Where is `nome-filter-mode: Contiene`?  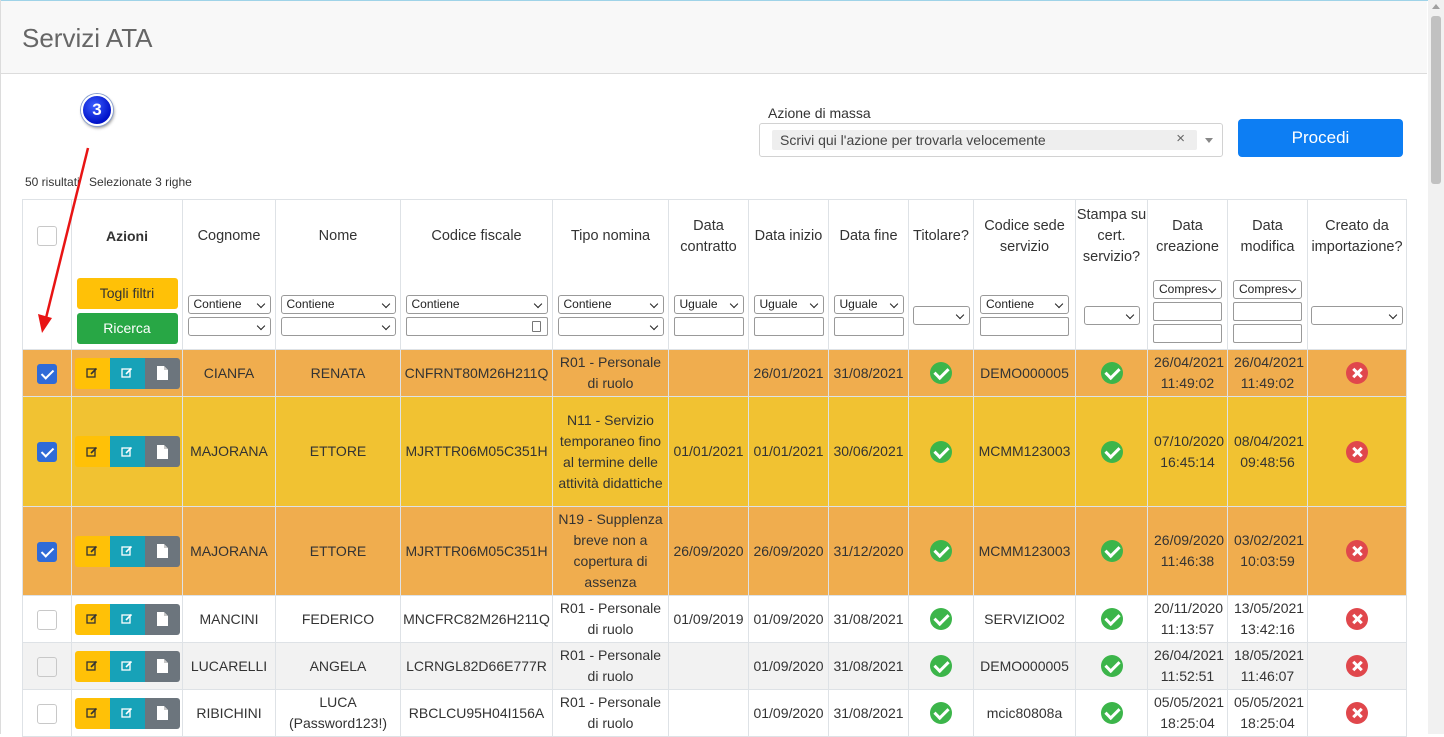 nome-filter-mode: Contiene is located at coordinates (338, 305).